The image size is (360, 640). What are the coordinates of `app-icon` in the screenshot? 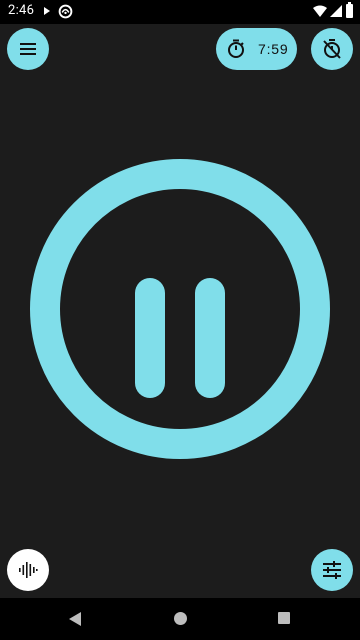 It's located at (65, 11).